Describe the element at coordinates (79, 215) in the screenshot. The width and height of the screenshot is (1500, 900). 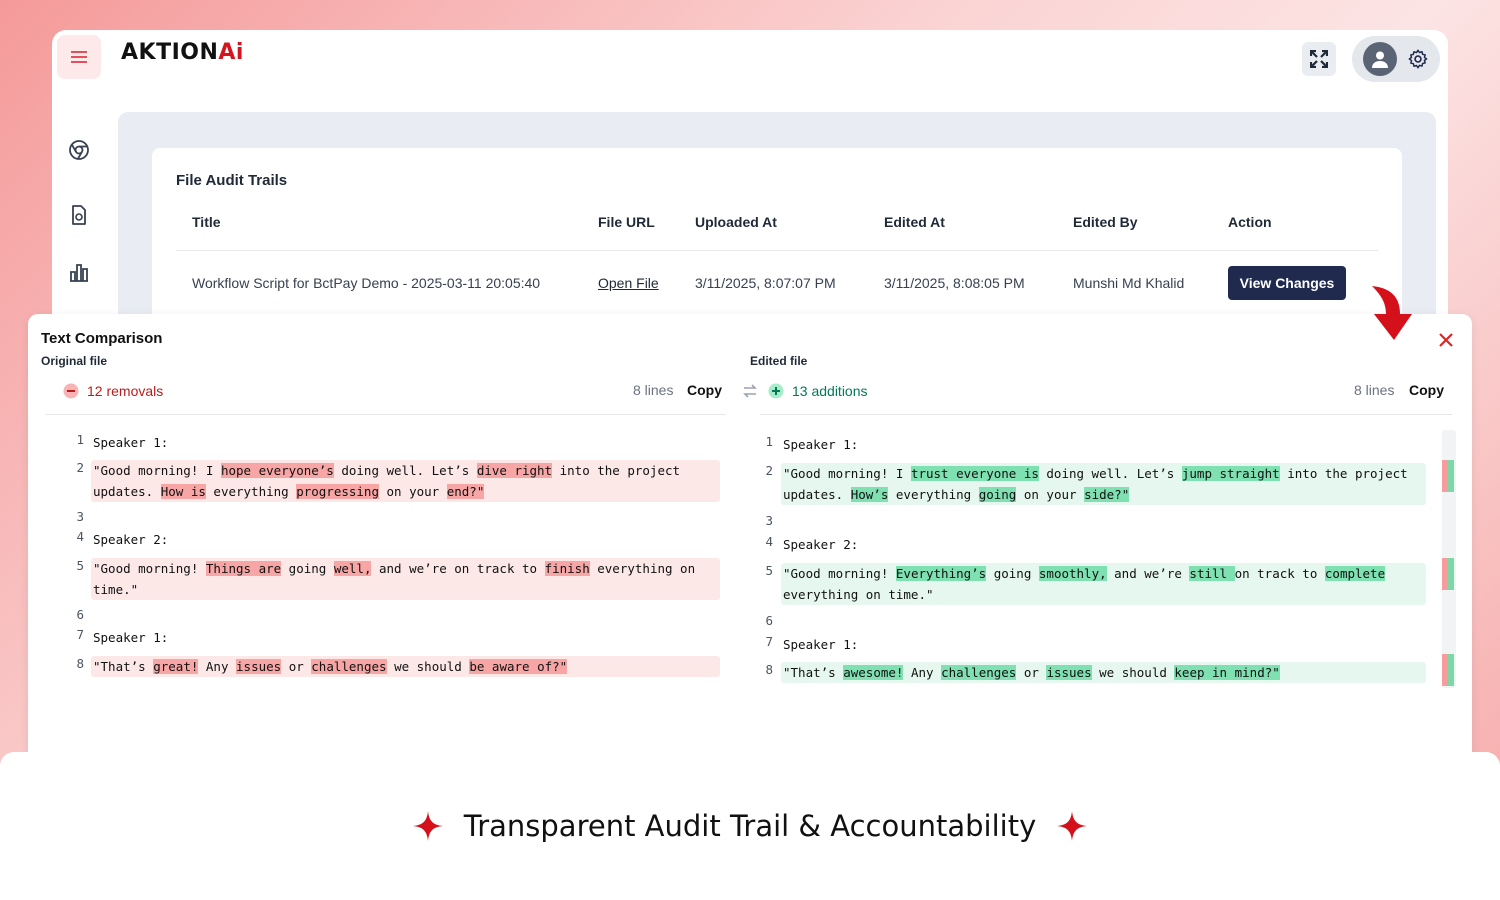
I see `document-icon` at that location.